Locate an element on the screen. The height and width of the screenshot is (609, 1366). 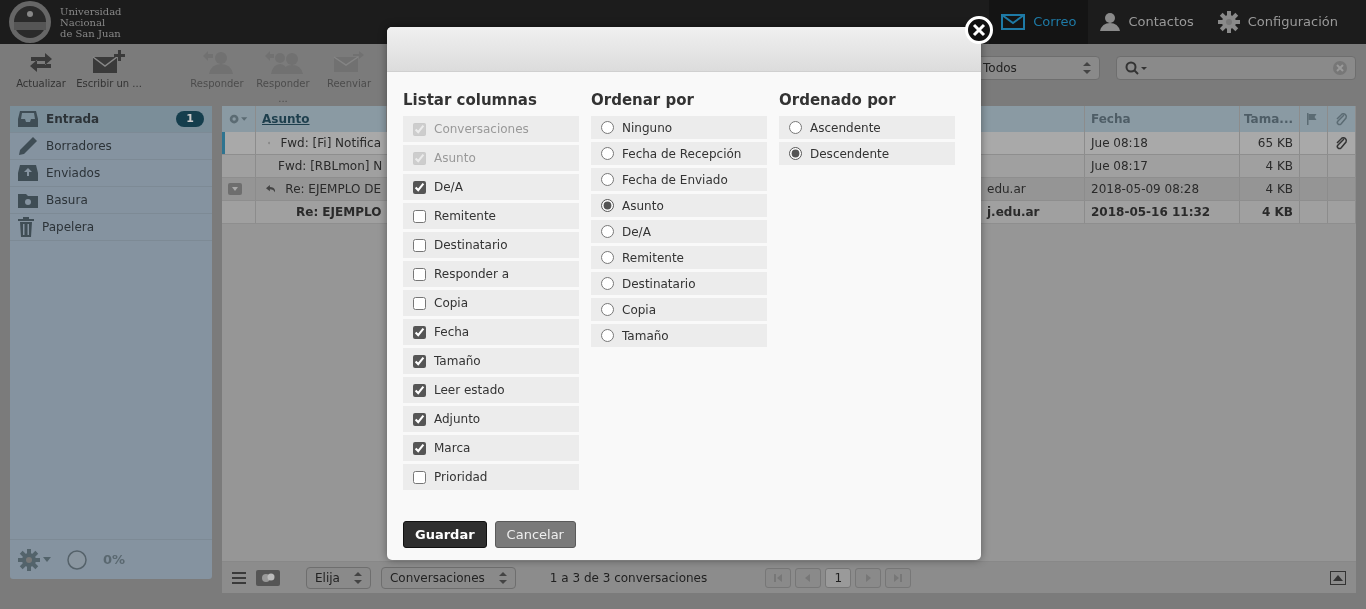
folder-item: Papelera is located at coordinates (111, 227).